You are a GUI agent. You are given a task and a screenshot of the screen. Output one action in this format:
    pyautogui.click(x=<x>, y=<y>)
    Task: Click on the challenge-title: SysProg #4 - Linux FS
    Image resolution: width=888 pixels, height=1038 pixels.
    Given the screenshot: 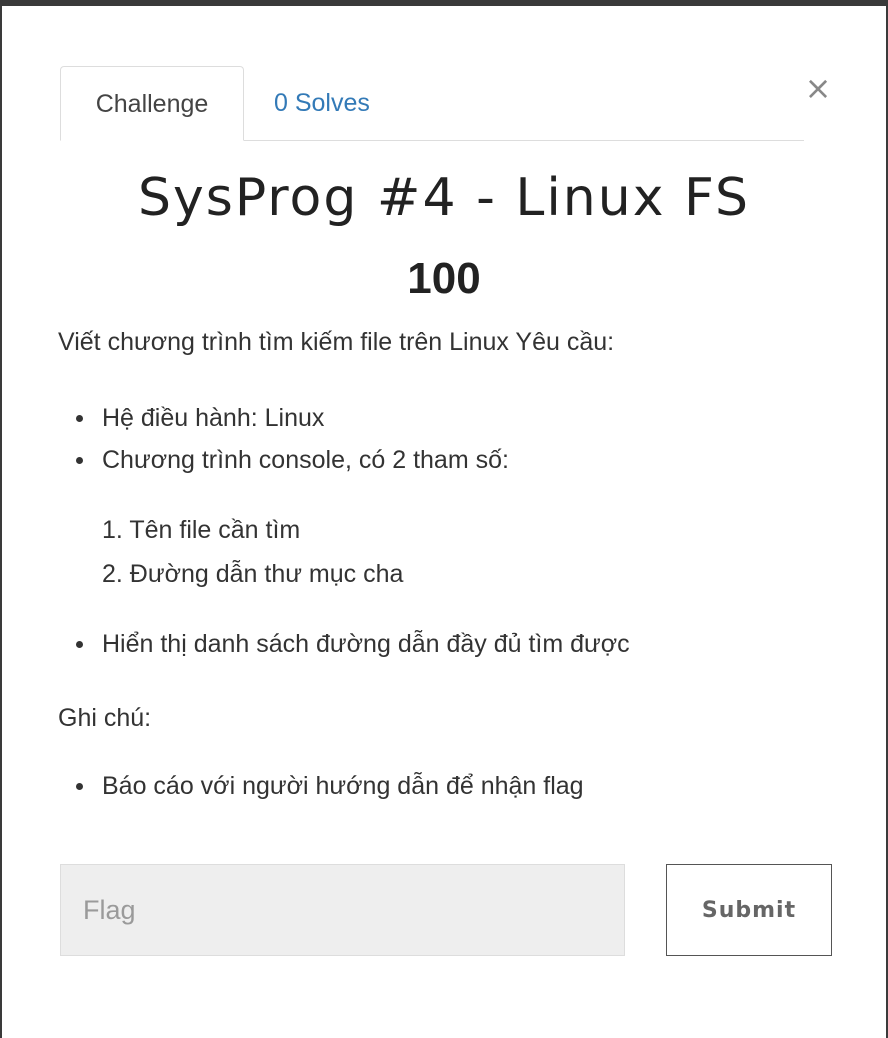 What is the action you would take?
    pyautogui.click(x=444, y=198)
    